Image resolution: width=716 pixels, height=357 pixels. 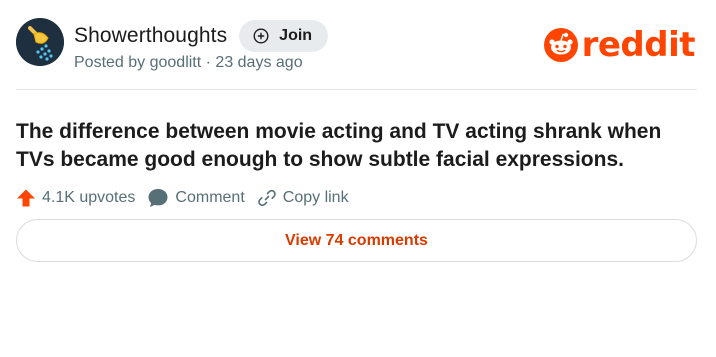 I want to click on chain-link-icon, so click(x=266, y=198).